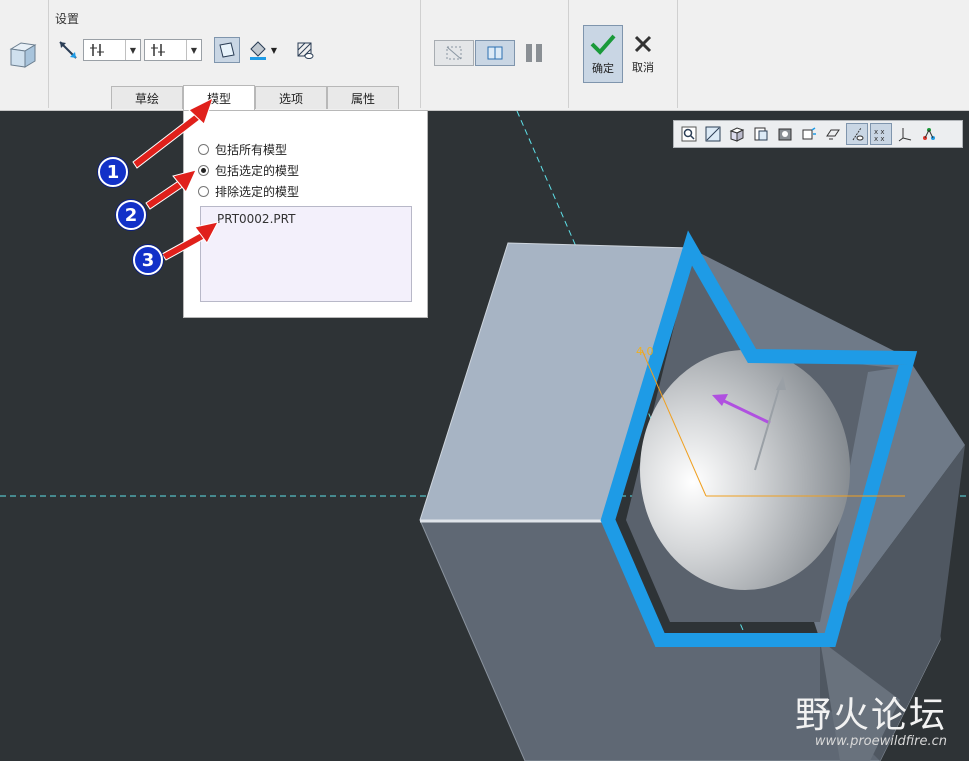  I want to click on tab-model: 模型, so click(219, 97).